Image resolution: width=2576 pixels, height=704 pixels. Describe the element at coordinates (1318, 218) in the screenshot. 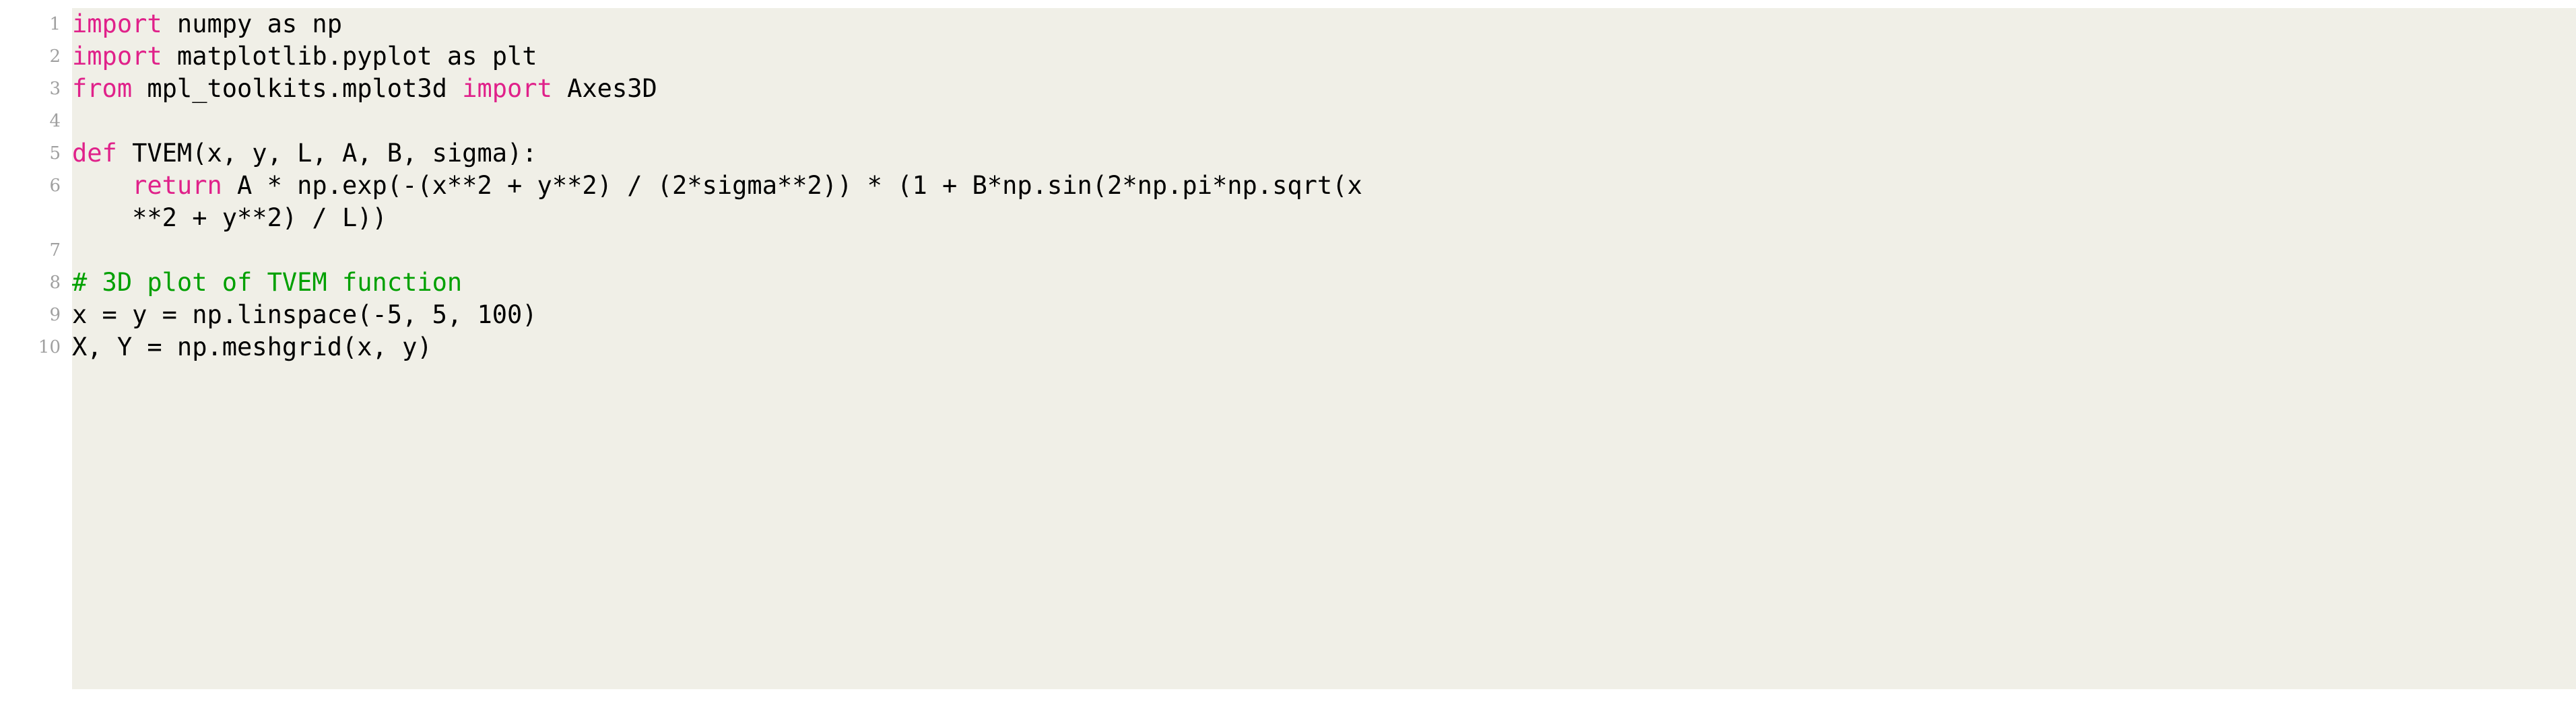

I see `code-line-text: **2 + y**2) / L))` at that location.